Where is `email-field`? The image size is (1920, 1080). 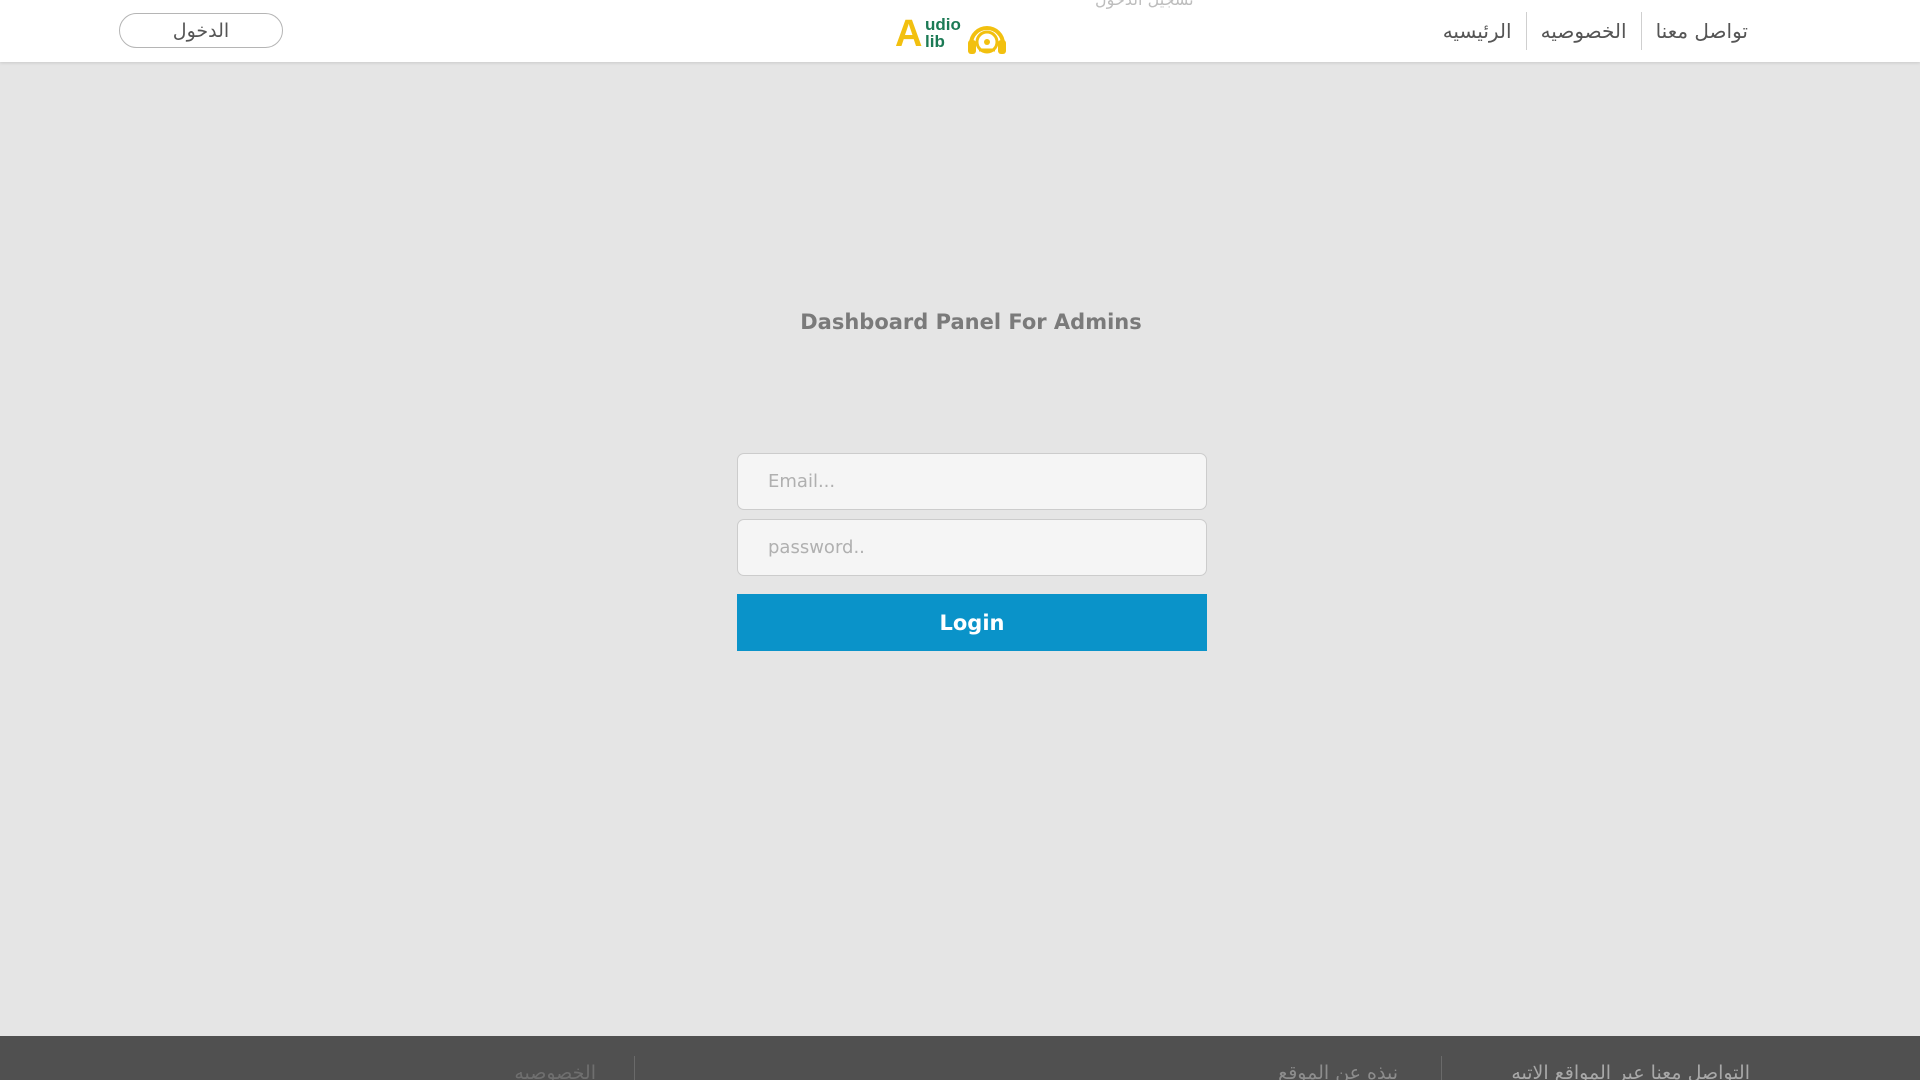 email-field is located at coordinates (972, 481).